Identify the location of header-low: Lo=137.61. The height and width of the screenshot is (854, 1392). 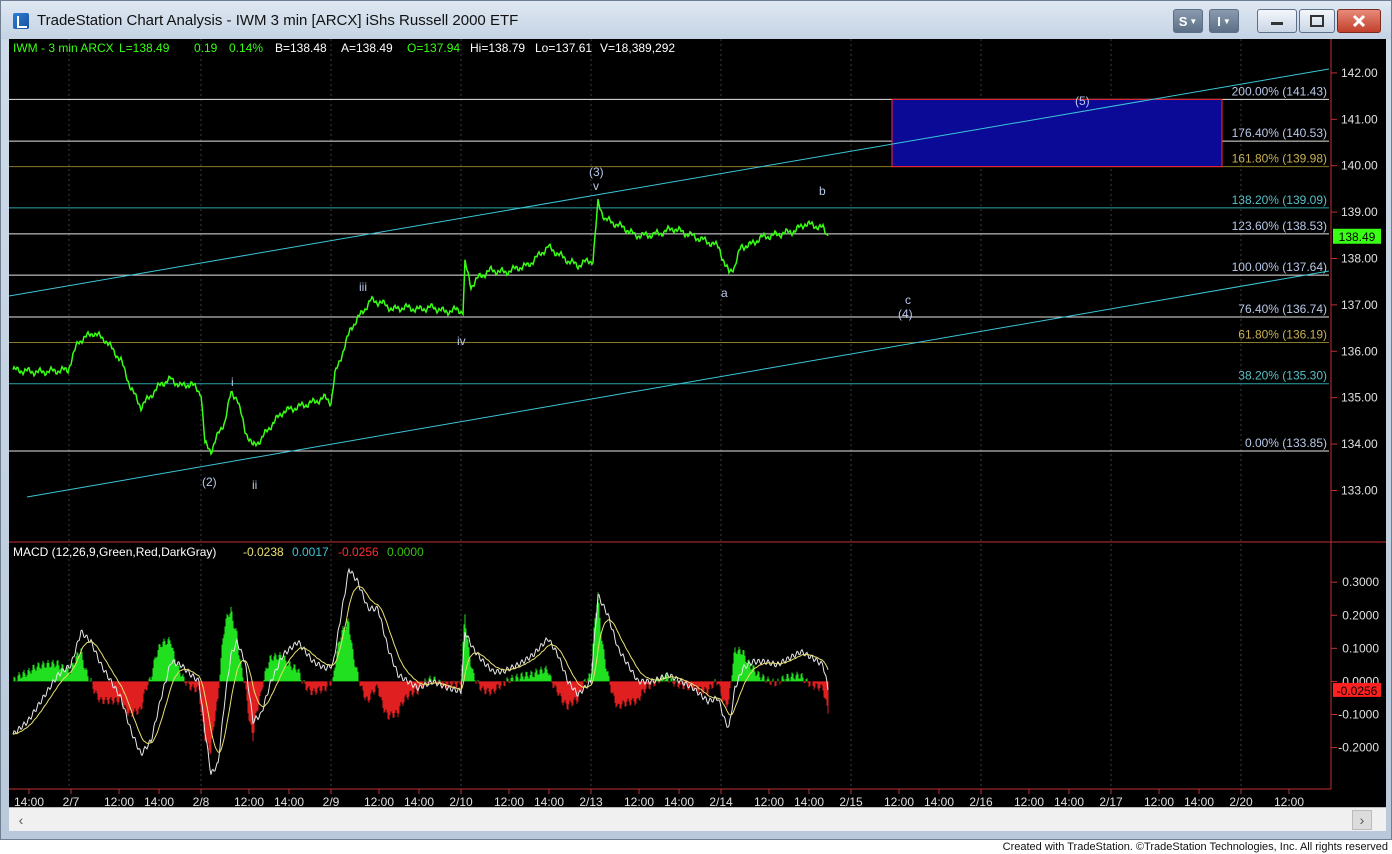
(563, 48).